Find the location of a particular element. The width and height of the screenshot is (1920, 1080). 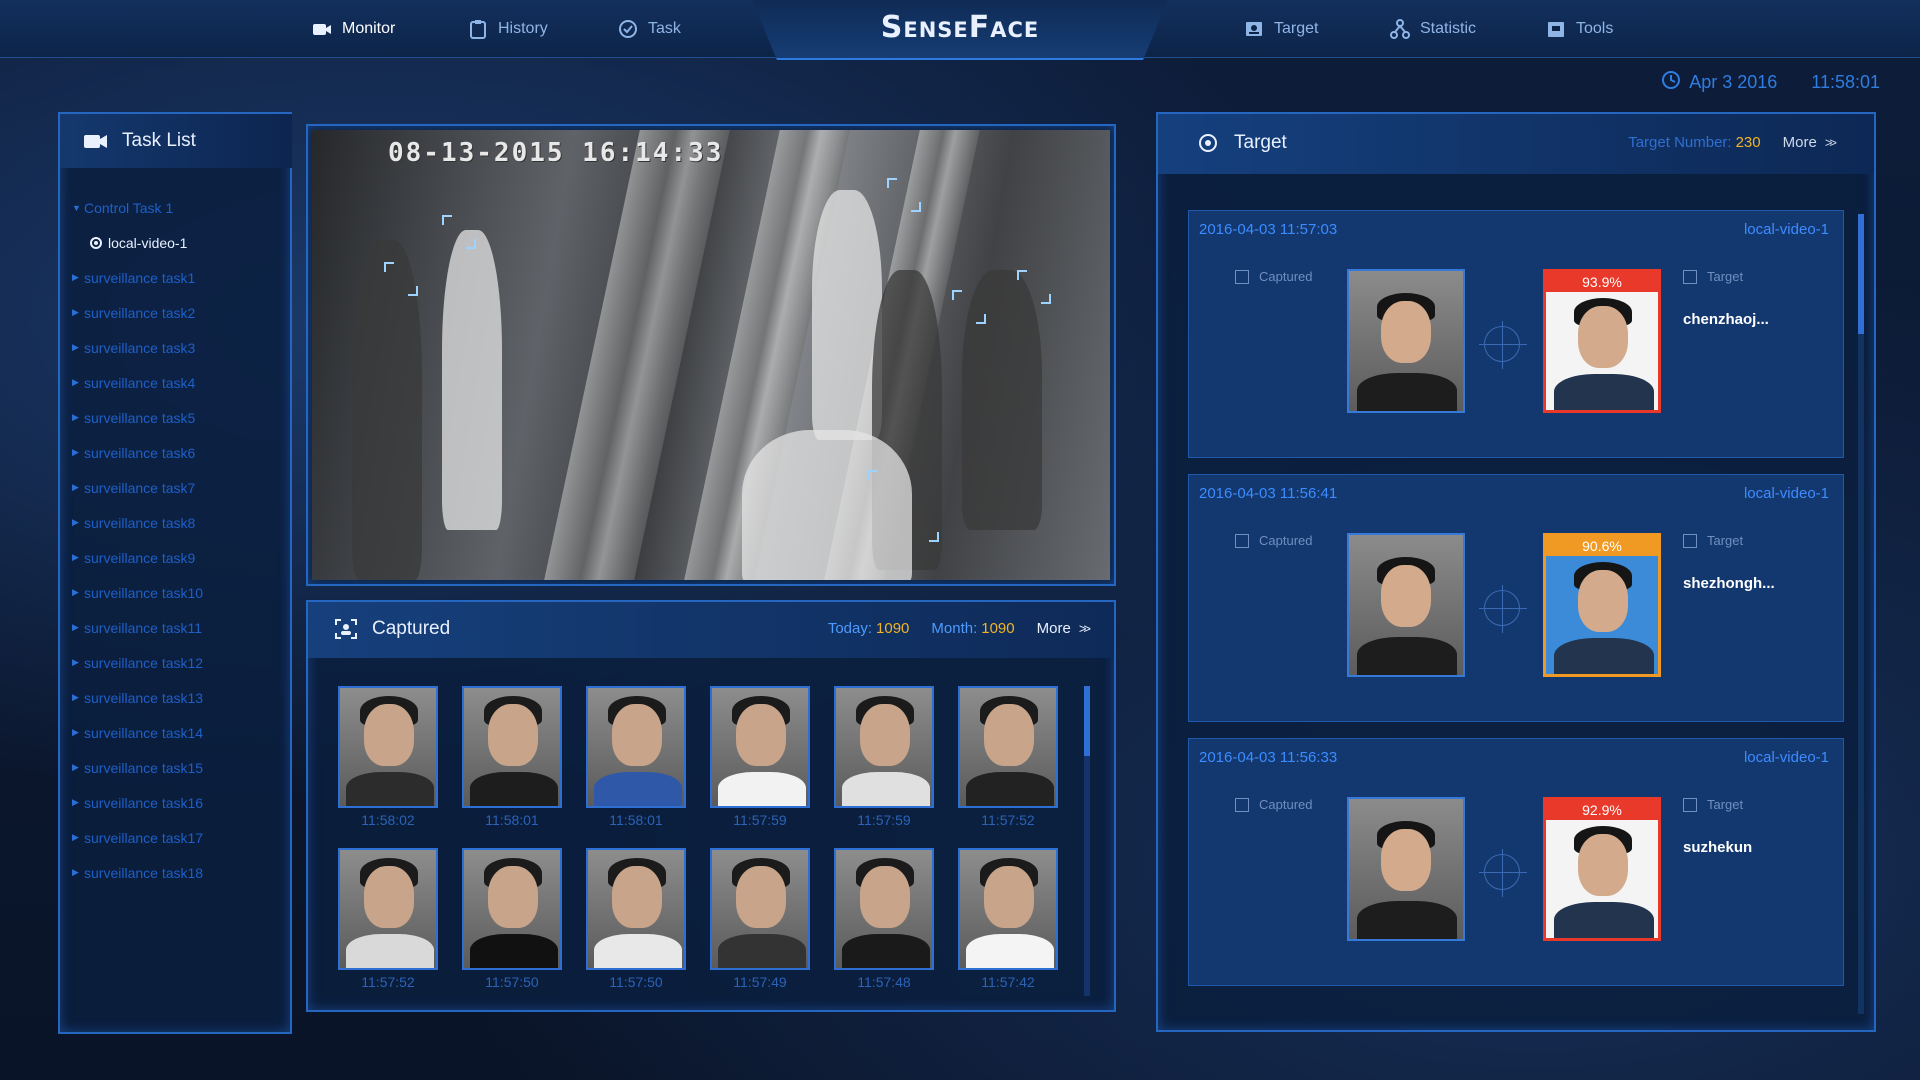

captured-thumbnail: 11:57:48 is located at coordinates (884, 919).